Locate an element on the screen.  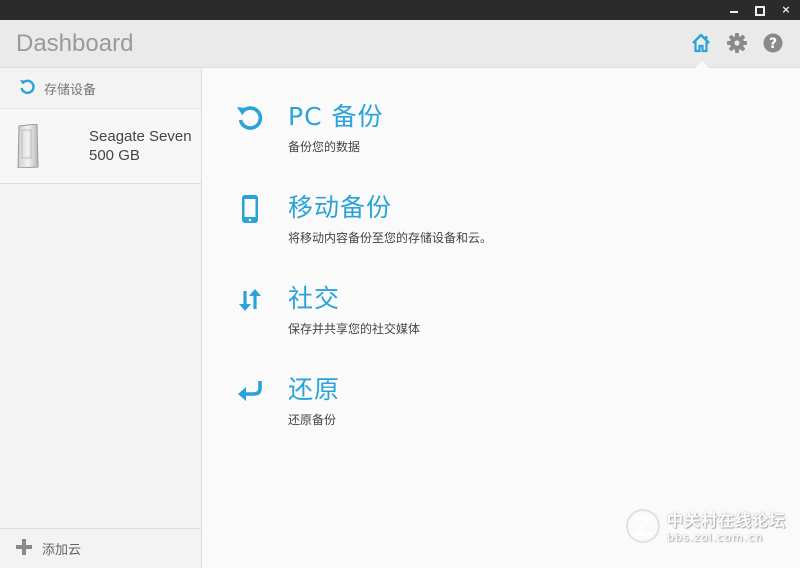
minimize-button is located at coordinates (734, 10).